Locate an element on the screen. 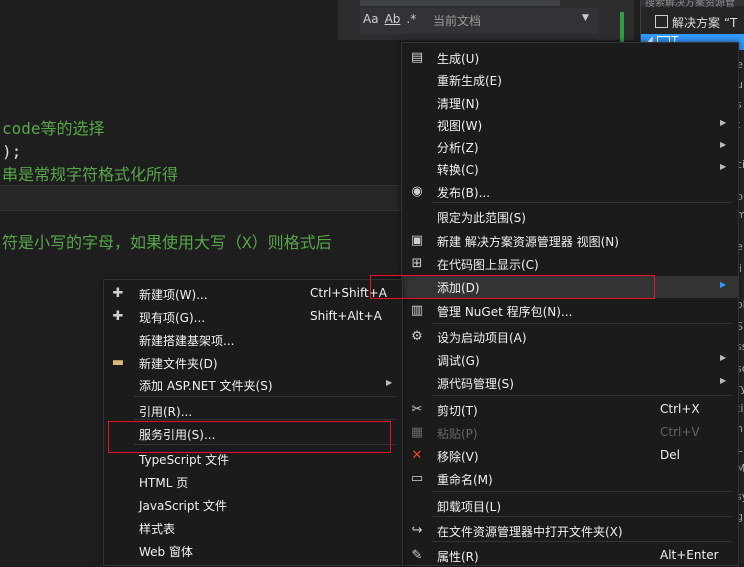  menu-item-scope-to-this: 限定为此范围(S) is located at coordinates (570, 217).